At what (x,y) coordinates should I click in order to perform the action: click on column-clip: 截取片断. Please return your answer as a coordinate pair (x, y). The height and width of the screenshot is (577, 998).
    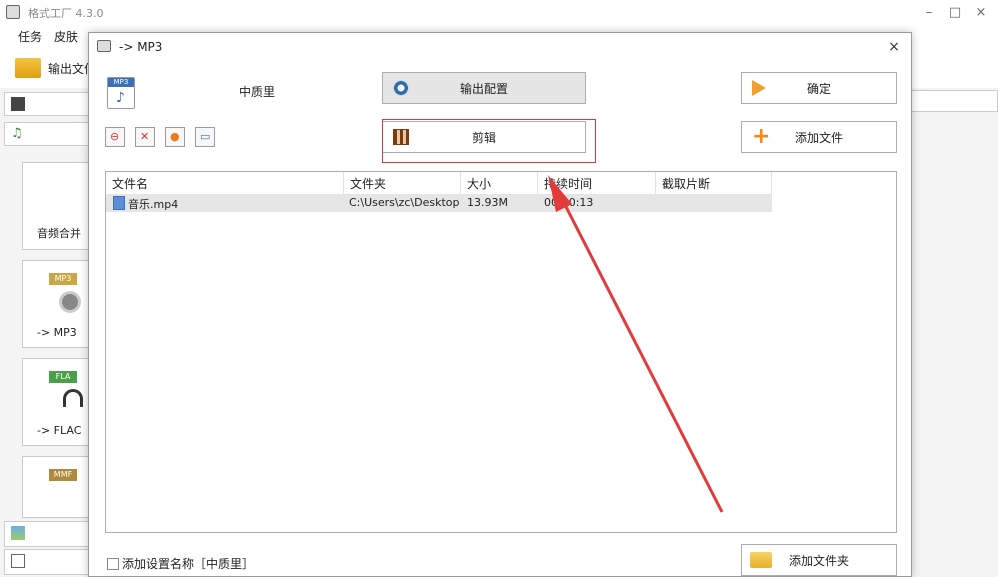
    Looking at the image, I should click on (714, 183).